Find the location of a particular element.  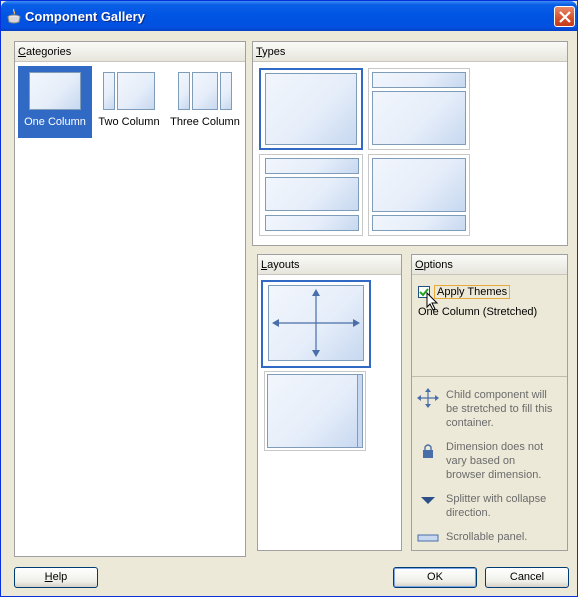

type-body-footer is located at coordinates (419, 195).